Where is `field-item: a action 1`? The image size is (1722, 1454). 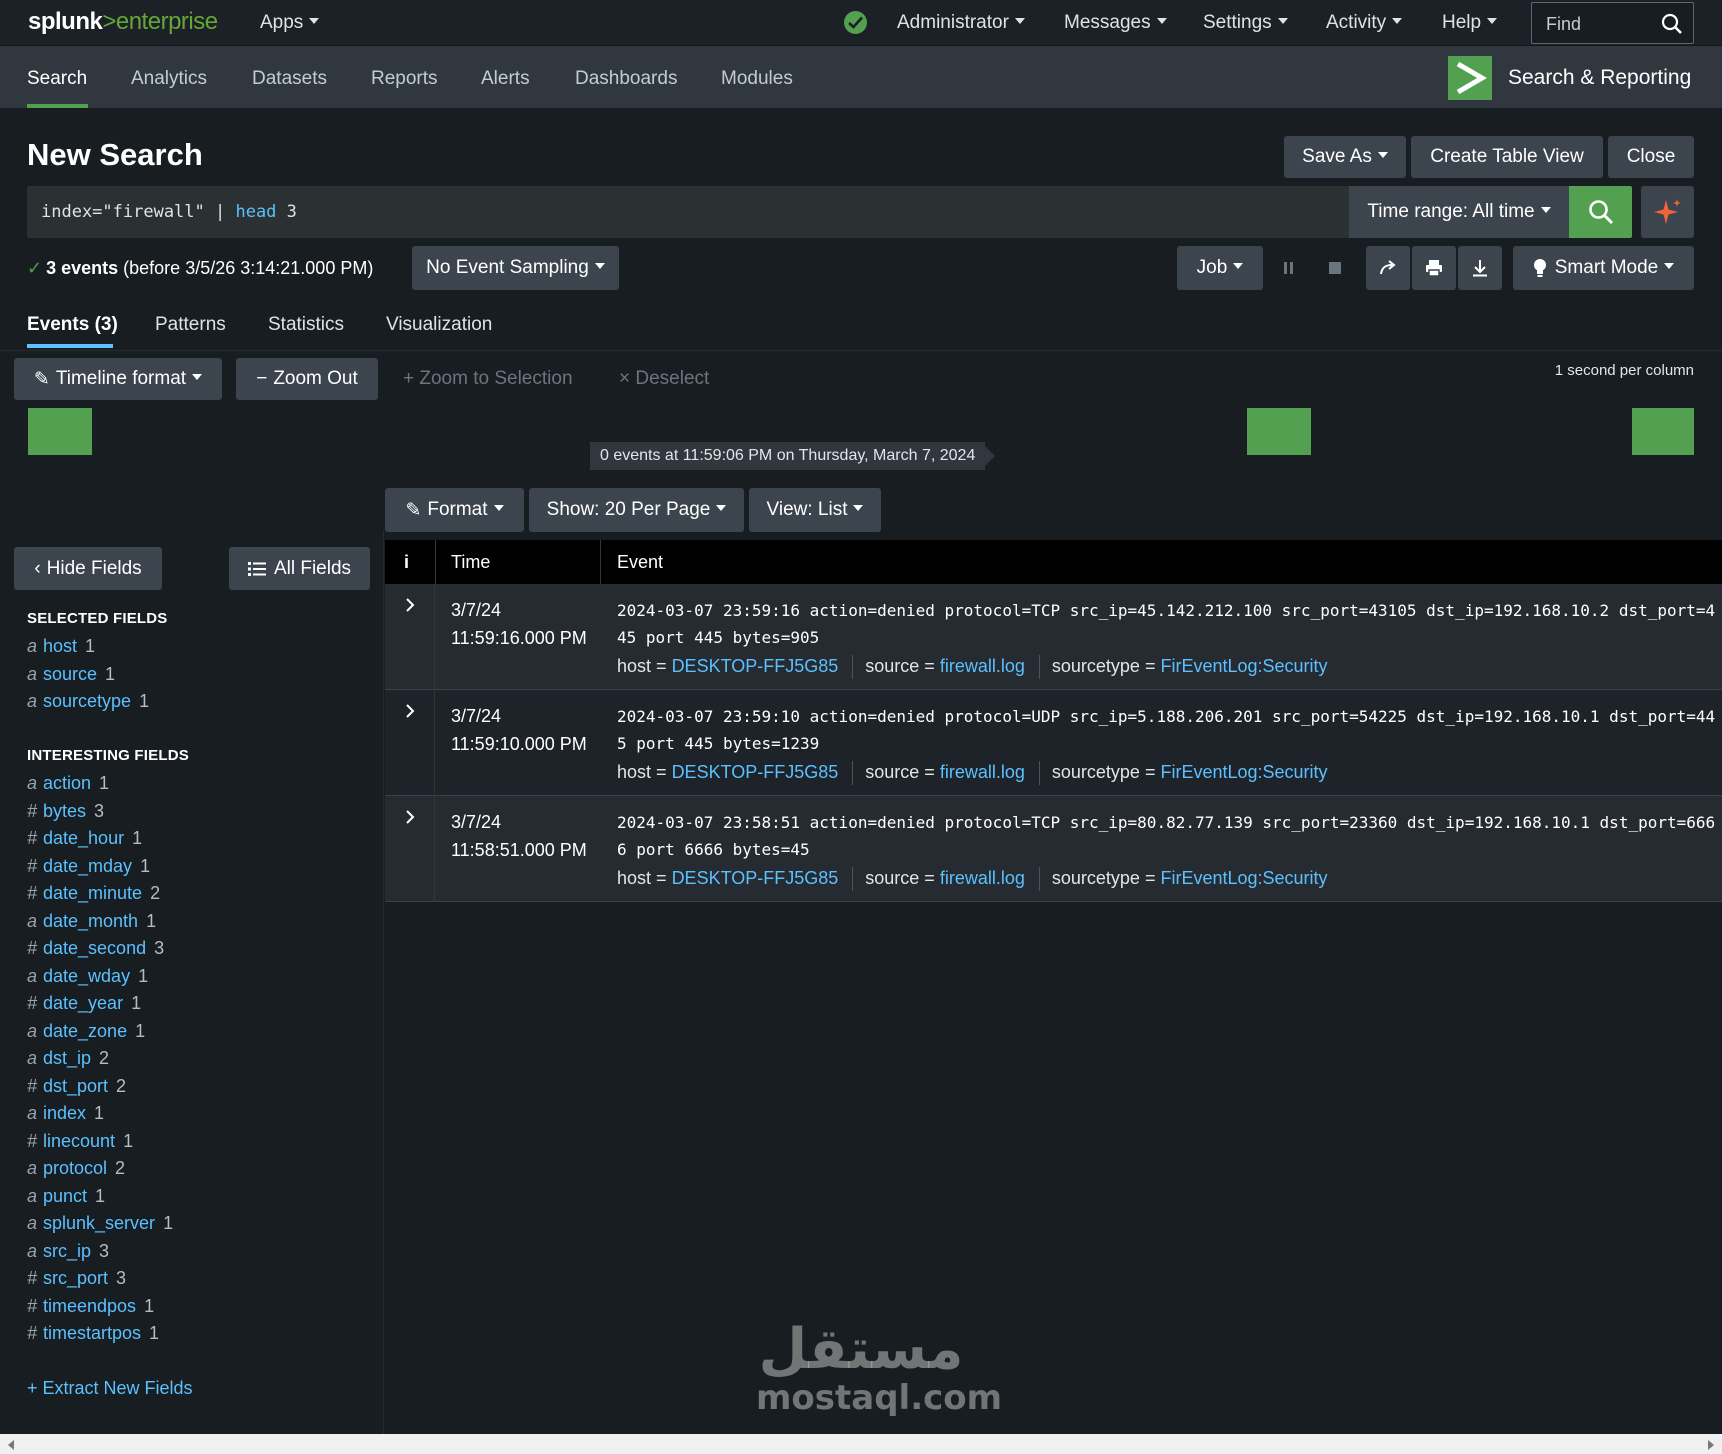 field-item: a action 1 is located at coordinates (68, 783).